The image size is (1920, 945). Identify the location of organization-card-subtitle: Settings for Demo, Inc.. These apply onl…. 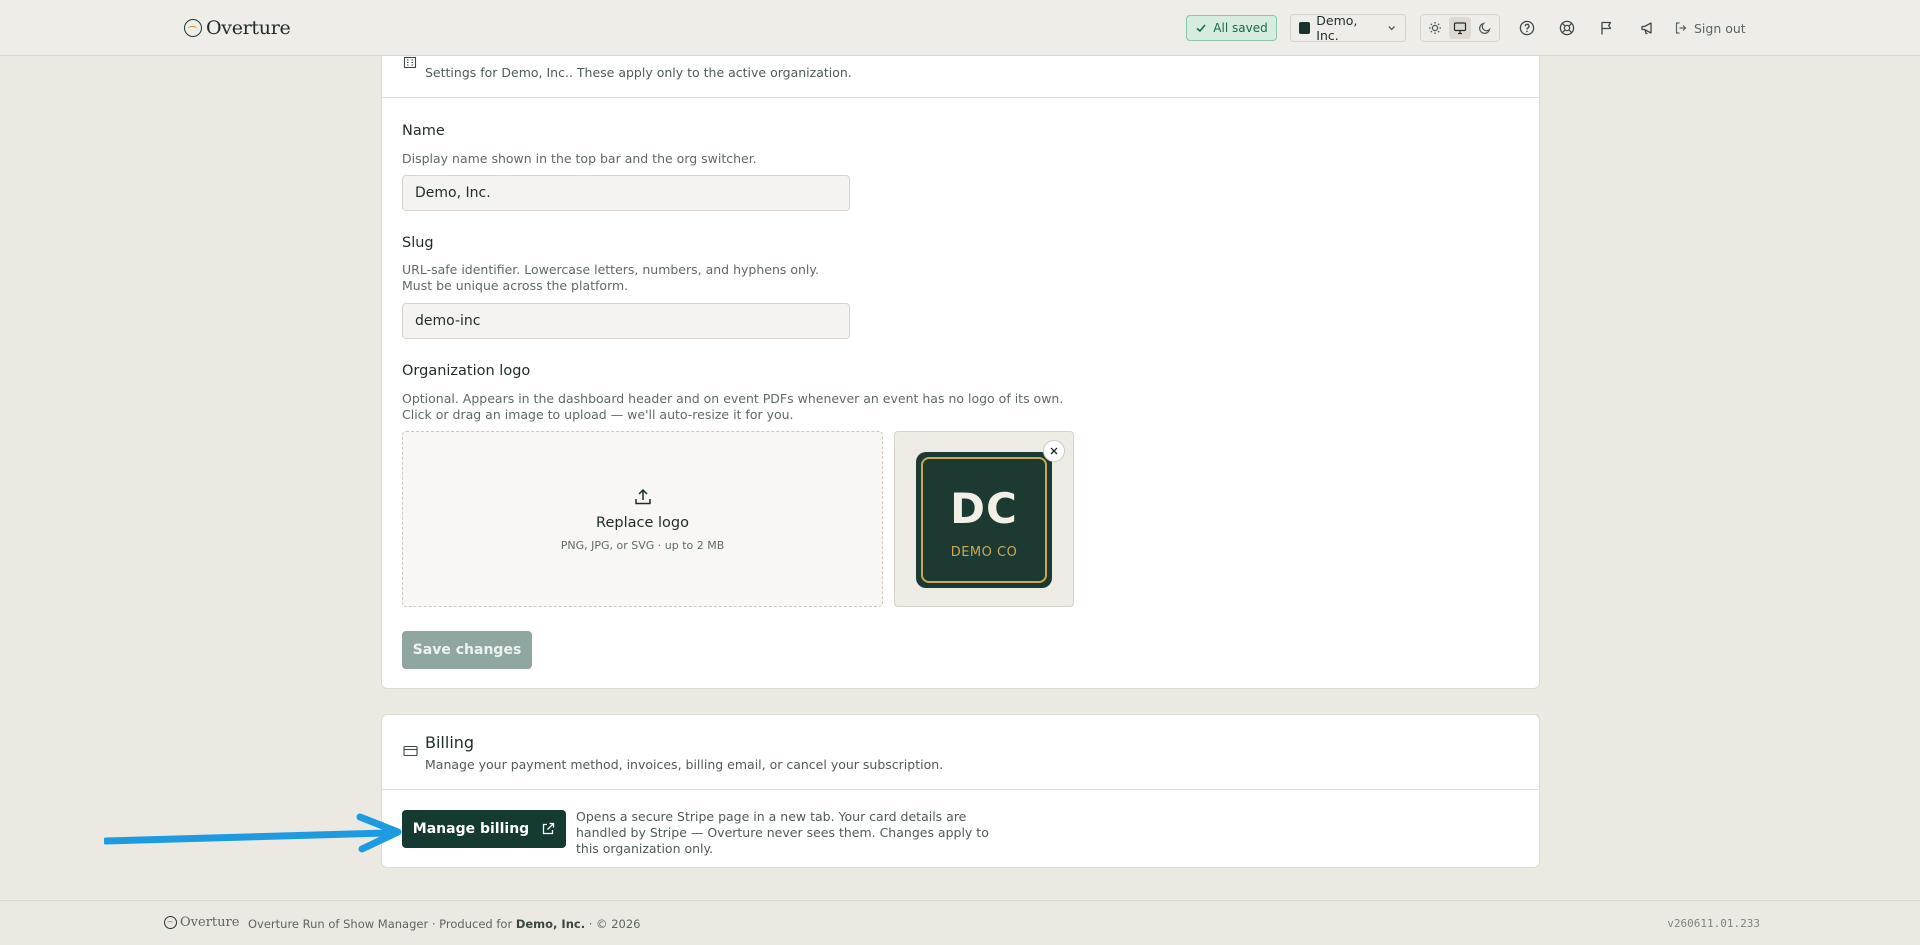
(638, 72).